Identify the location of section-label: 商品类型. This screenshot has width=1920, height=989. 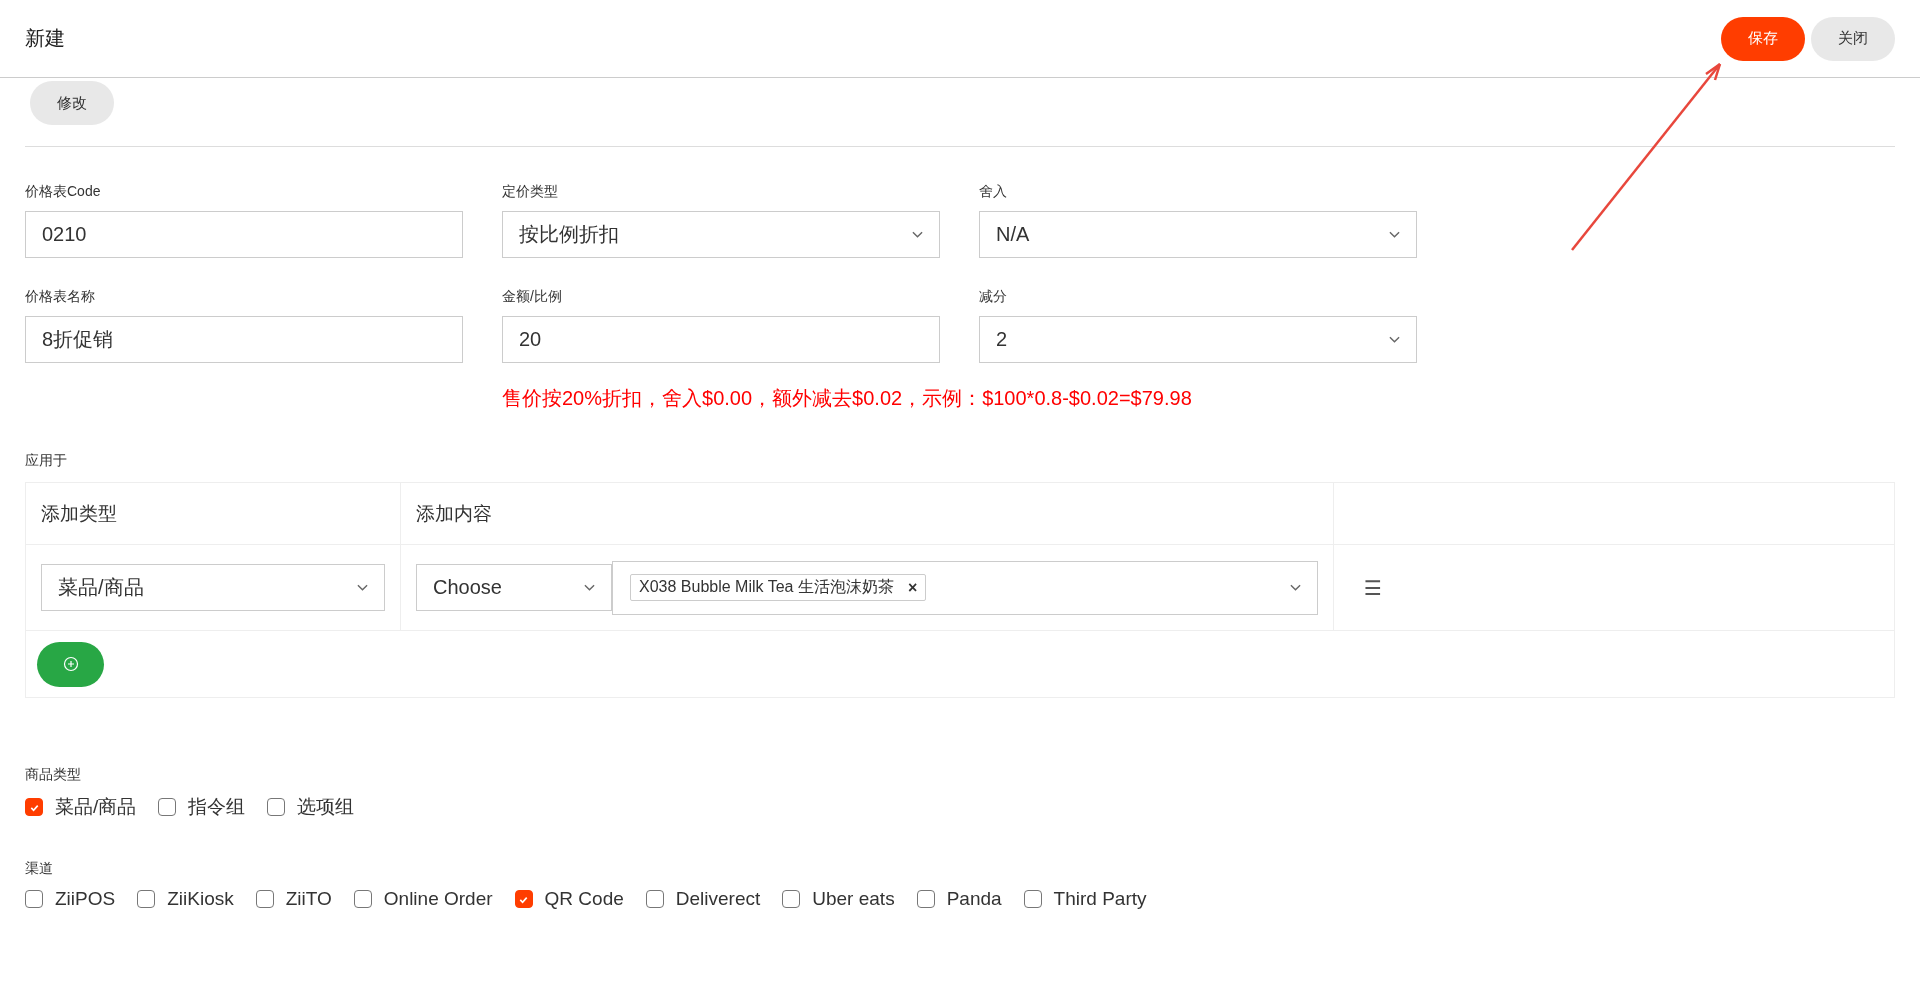
(53, 775).